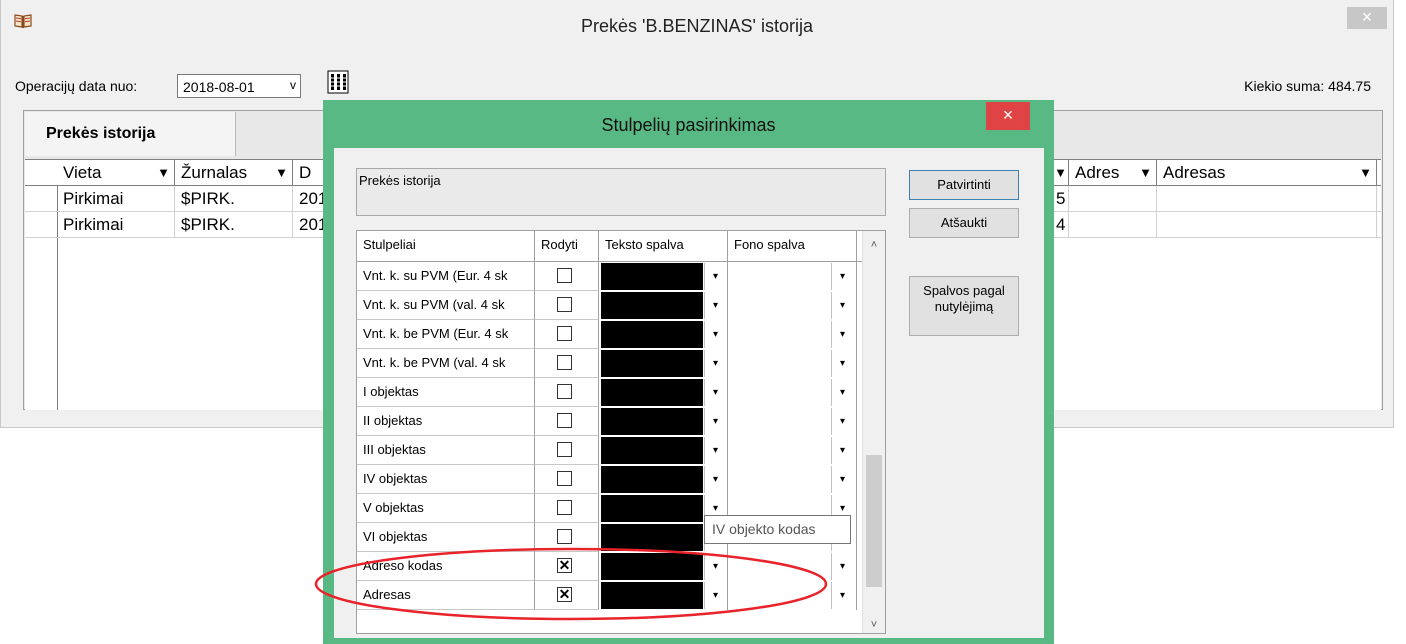 The image size is (1406, 644). Describe the element at coordinates (874, 625) in the screenshot. I see `scroll-down-icon: ˅` at that location.